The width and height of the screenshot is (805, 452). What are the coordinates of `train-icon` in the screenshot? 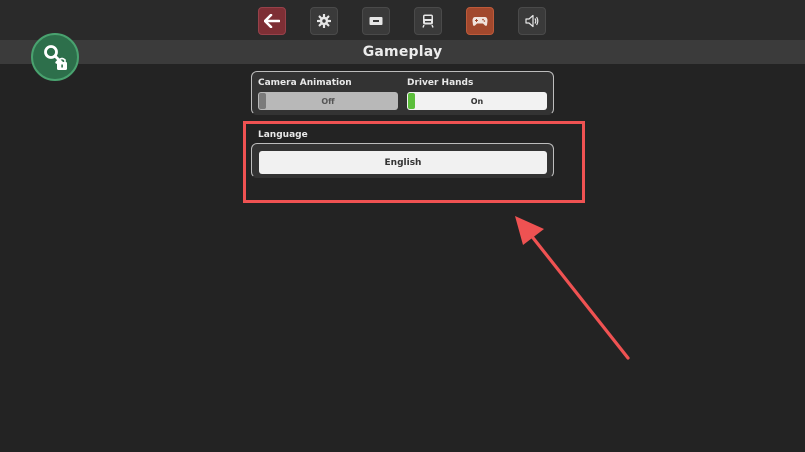 It's located at (428, 21).